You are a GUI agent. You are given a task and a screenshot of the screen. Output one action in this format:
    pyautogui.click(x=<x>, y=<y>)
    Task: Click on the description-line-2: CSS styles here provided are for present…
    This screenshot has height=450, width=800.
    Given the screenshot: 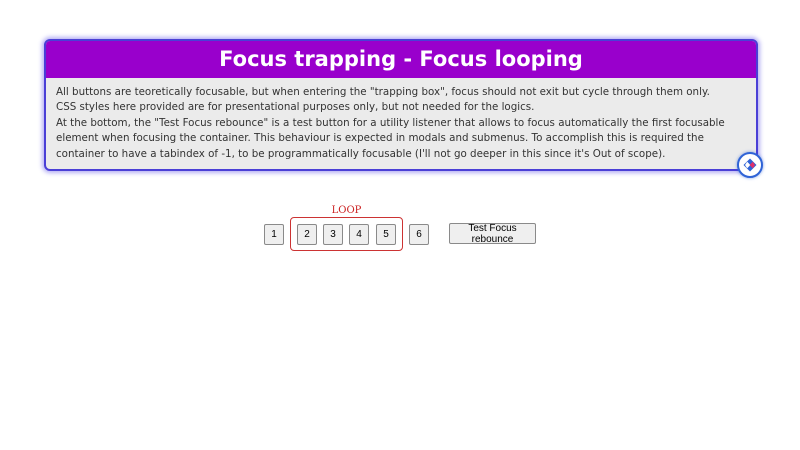 What is the action you would take?
    pyautogui.click(x=295, y=107)
    